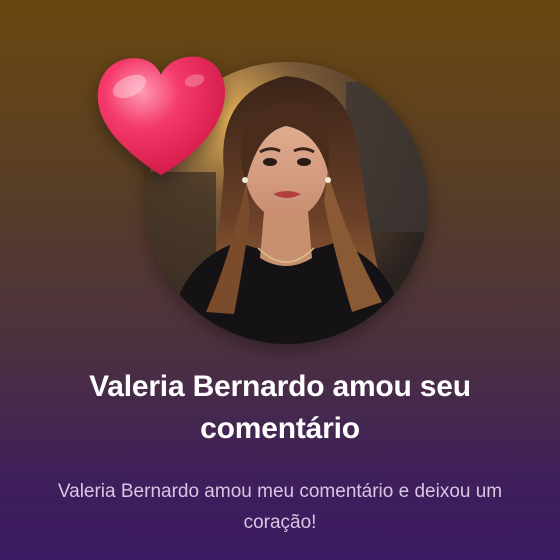  I want to click on notification-title: Valeria Bernardo amou seu comentário, so click(280, 407).